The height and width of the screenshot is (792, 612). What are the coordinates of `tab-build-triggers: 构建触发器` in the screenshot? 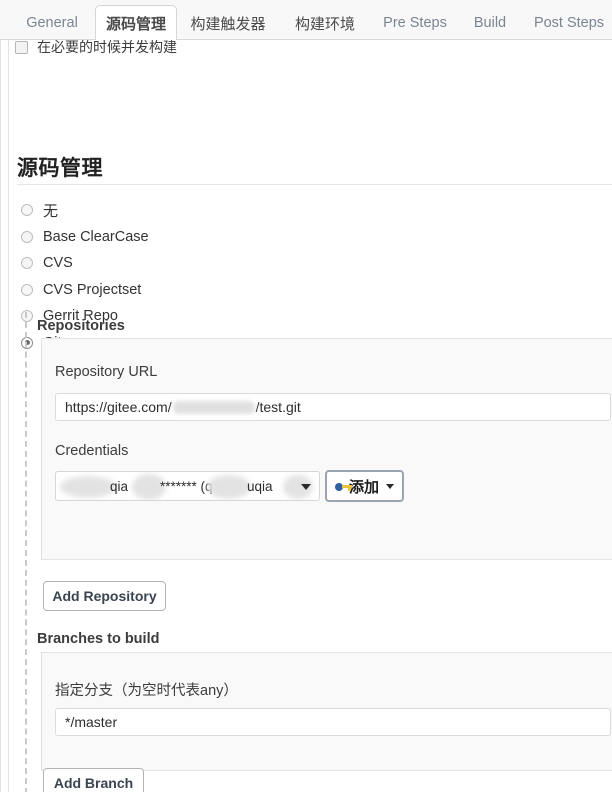 It's located at (228, 23).